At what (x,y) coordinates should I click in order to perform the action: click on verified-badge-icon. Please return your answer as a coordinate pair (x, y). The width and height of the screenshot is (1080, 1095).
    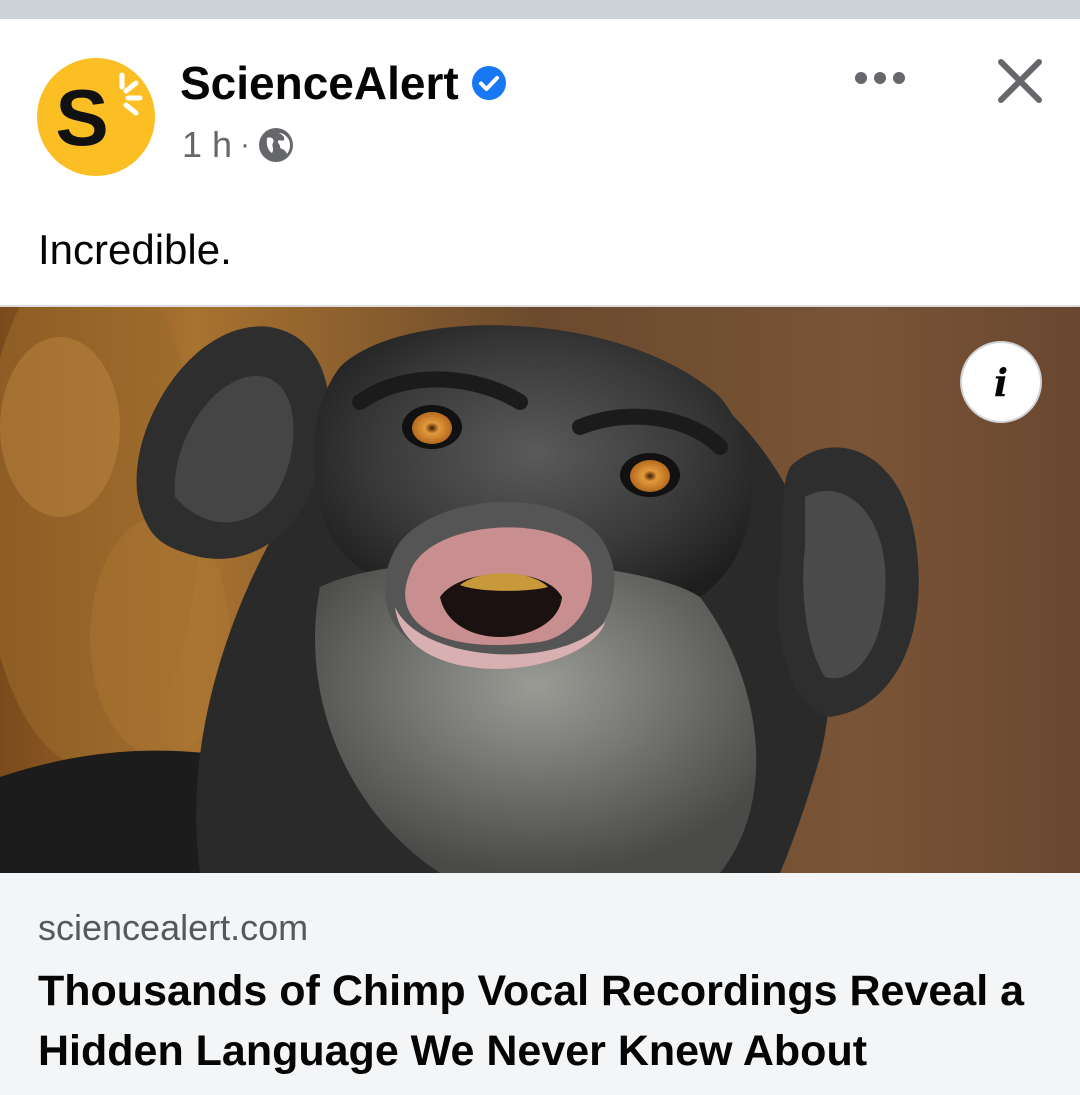
    Looking at the image, I should click on (488, 83).